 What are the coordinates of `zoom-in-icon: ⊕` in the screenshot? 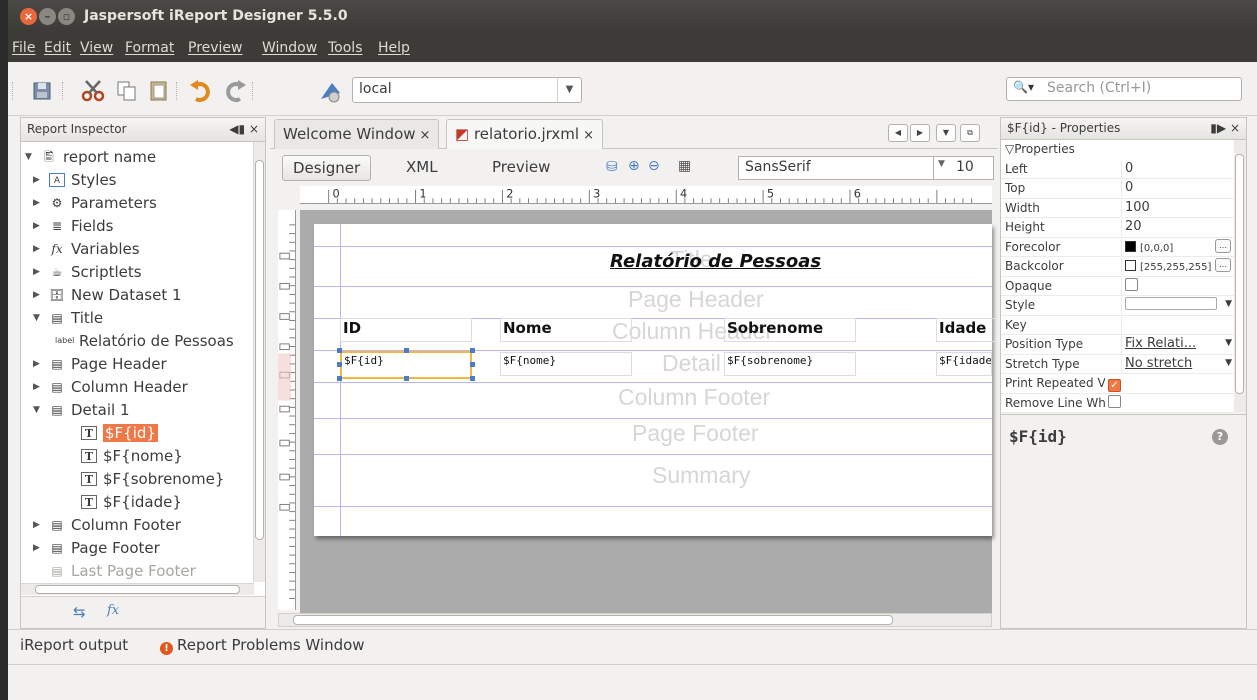 It's located at (634, 166).